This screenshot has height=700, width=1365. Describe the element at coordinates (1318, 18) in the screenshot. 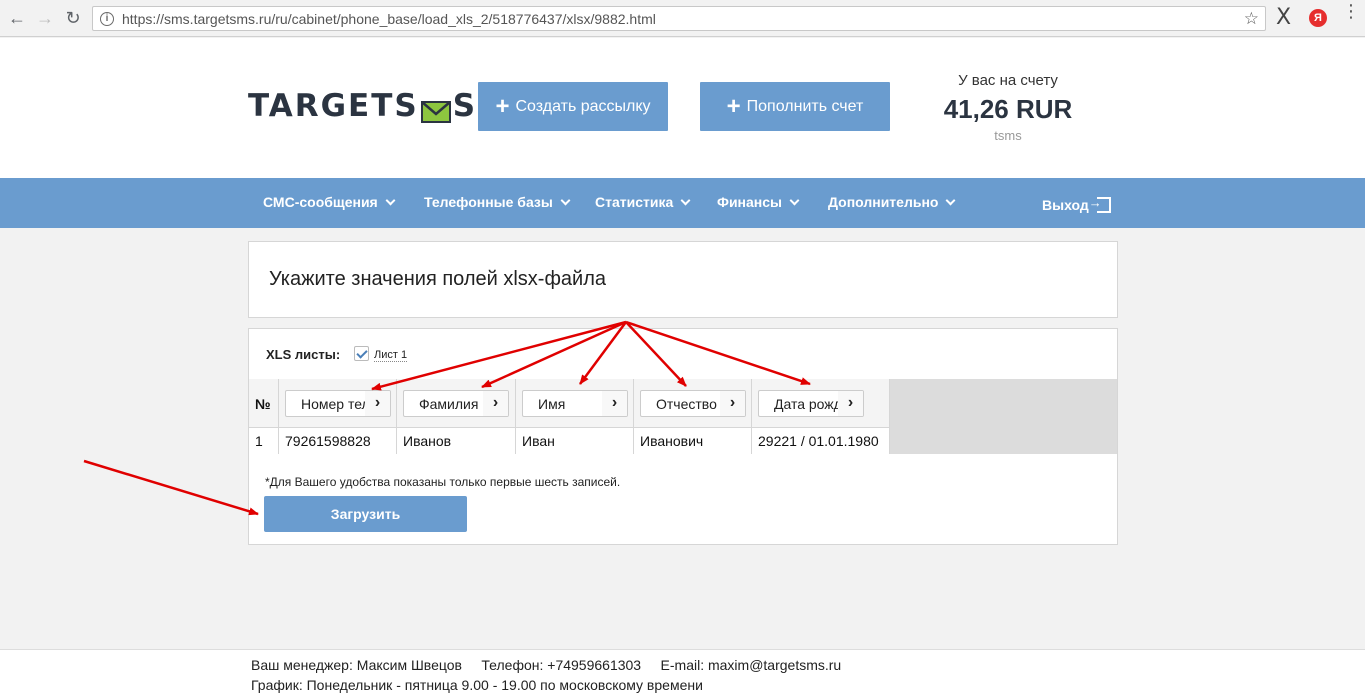

I see `yandex-extension-icon: Я` at that location.